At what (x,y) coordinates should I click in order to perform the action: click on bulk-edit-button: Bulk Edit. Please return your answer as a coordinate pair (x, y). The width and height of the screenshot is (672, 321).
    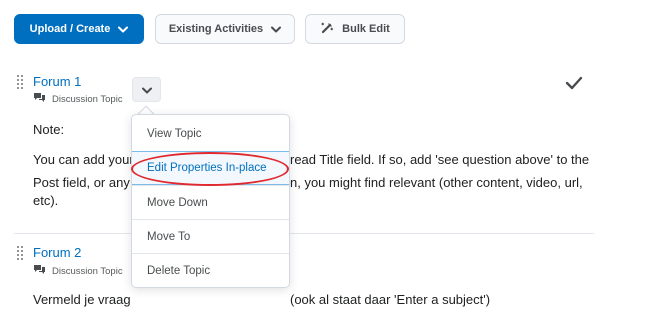
    Looking at the image, I should click on (355, 29).